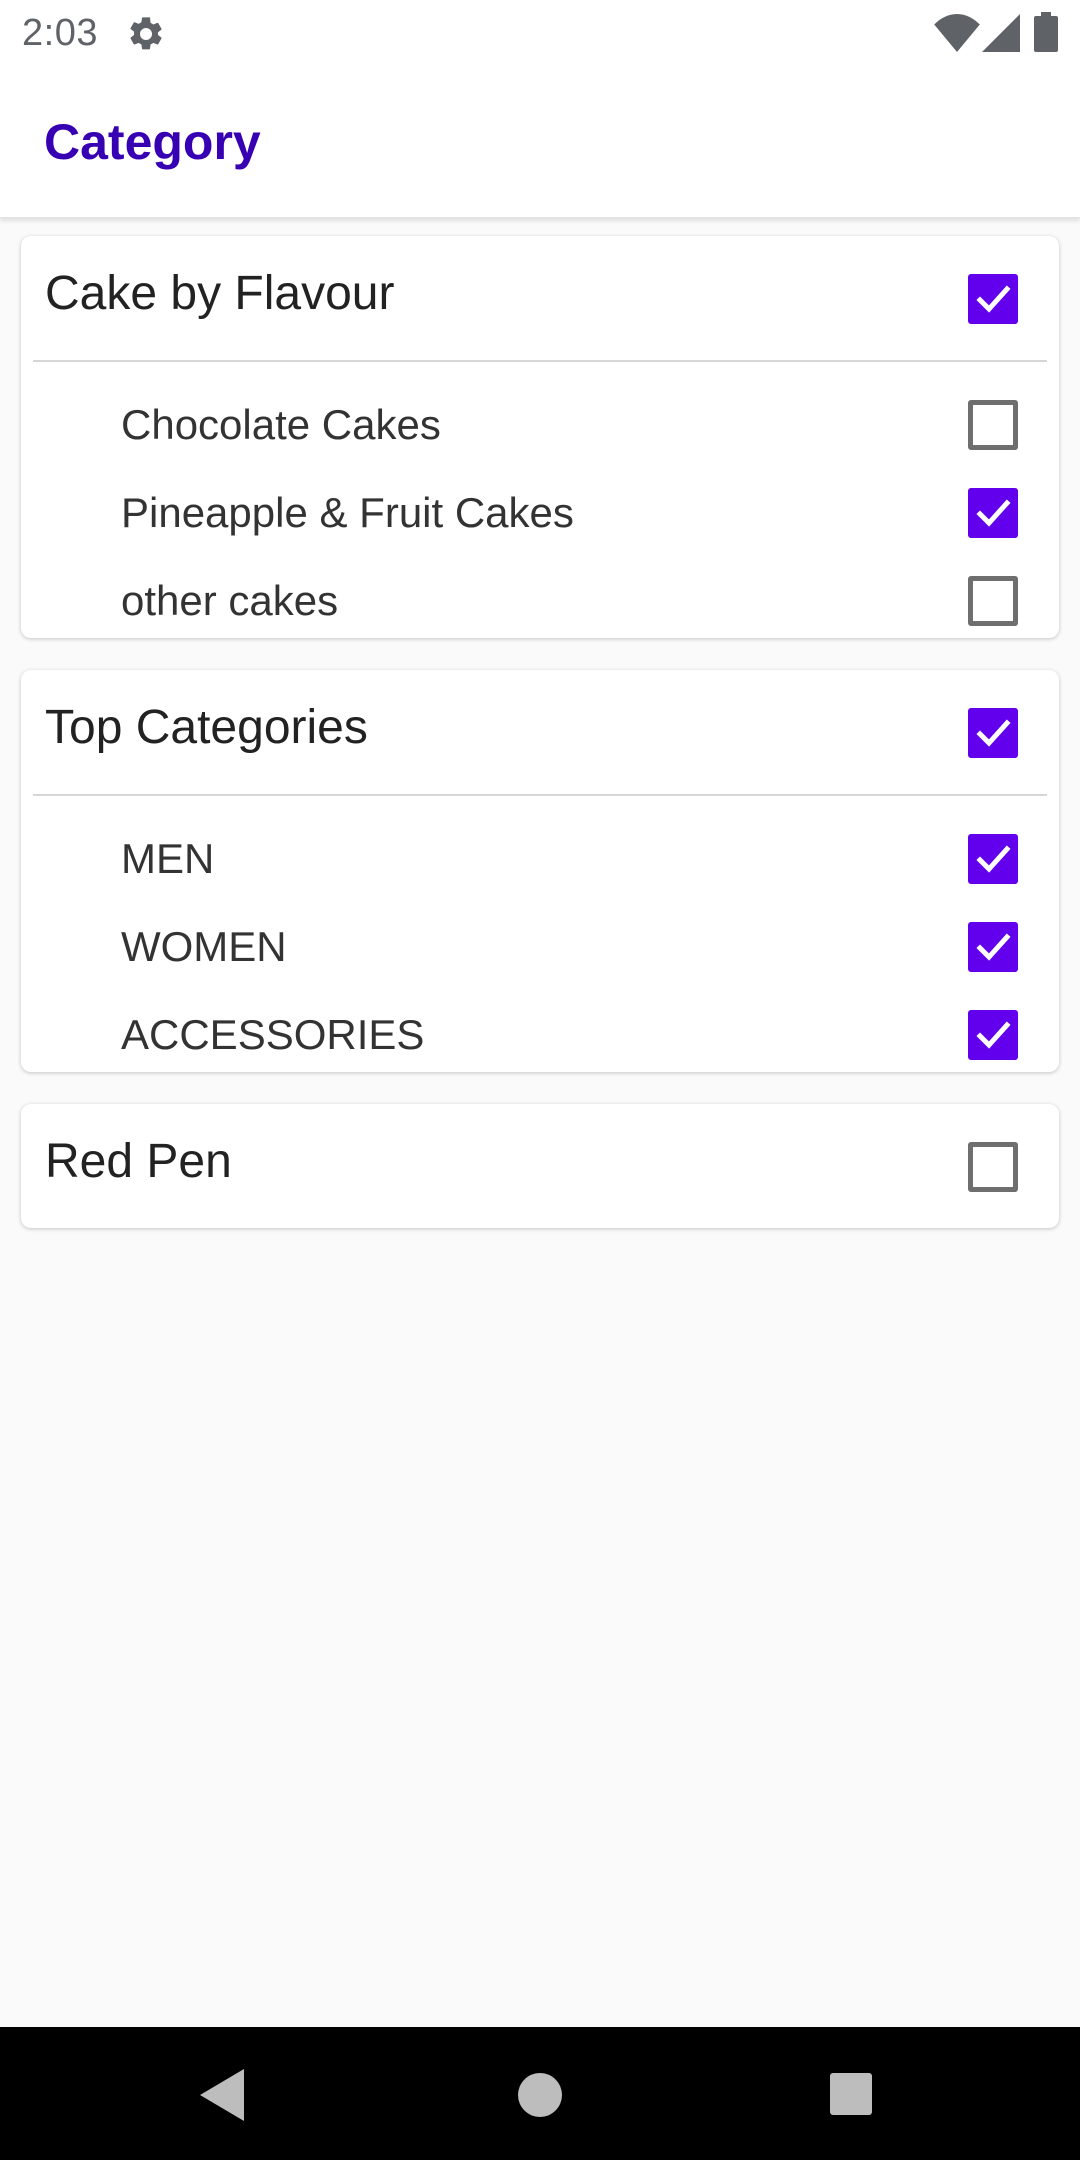 The height and width of the screenshot is (2160, 1080). I want to click on category-header: Cake by Flavour, so click(540, 298).